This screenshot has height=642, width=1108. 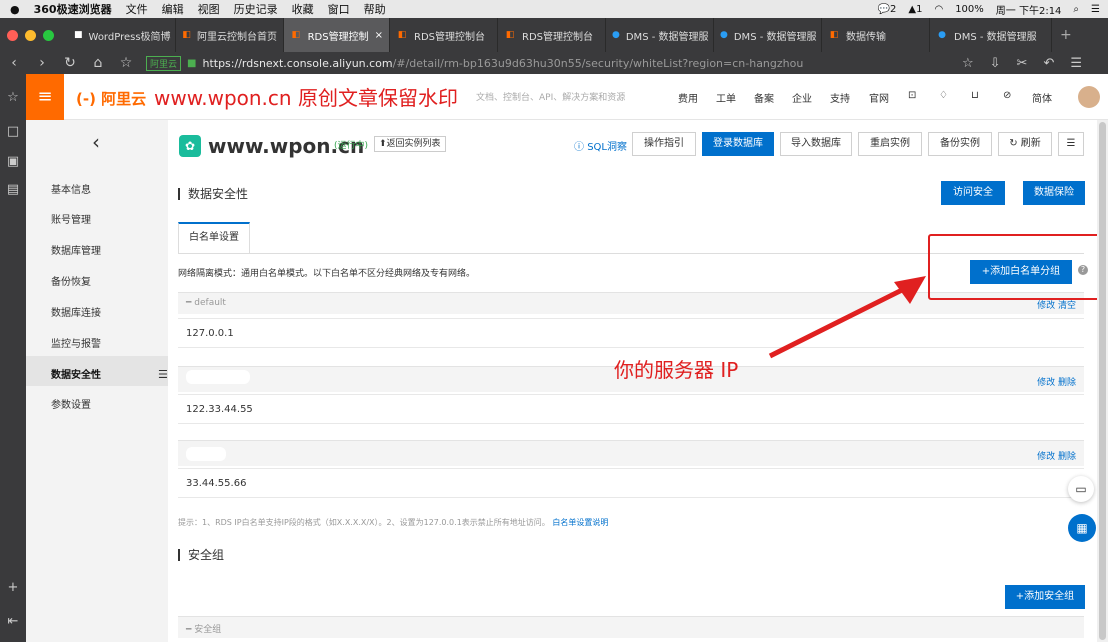 I want to click on nav-fee: 费用, so click(x=688, y=97).